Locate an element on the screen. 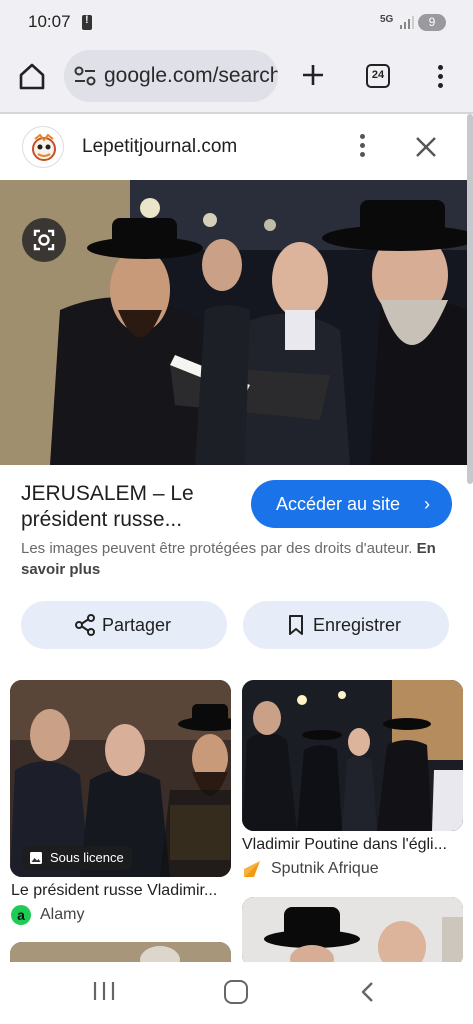 Image resolution: width=473 pixels, height=1024 pixels. home-icon is located at coordinates (32, 76).